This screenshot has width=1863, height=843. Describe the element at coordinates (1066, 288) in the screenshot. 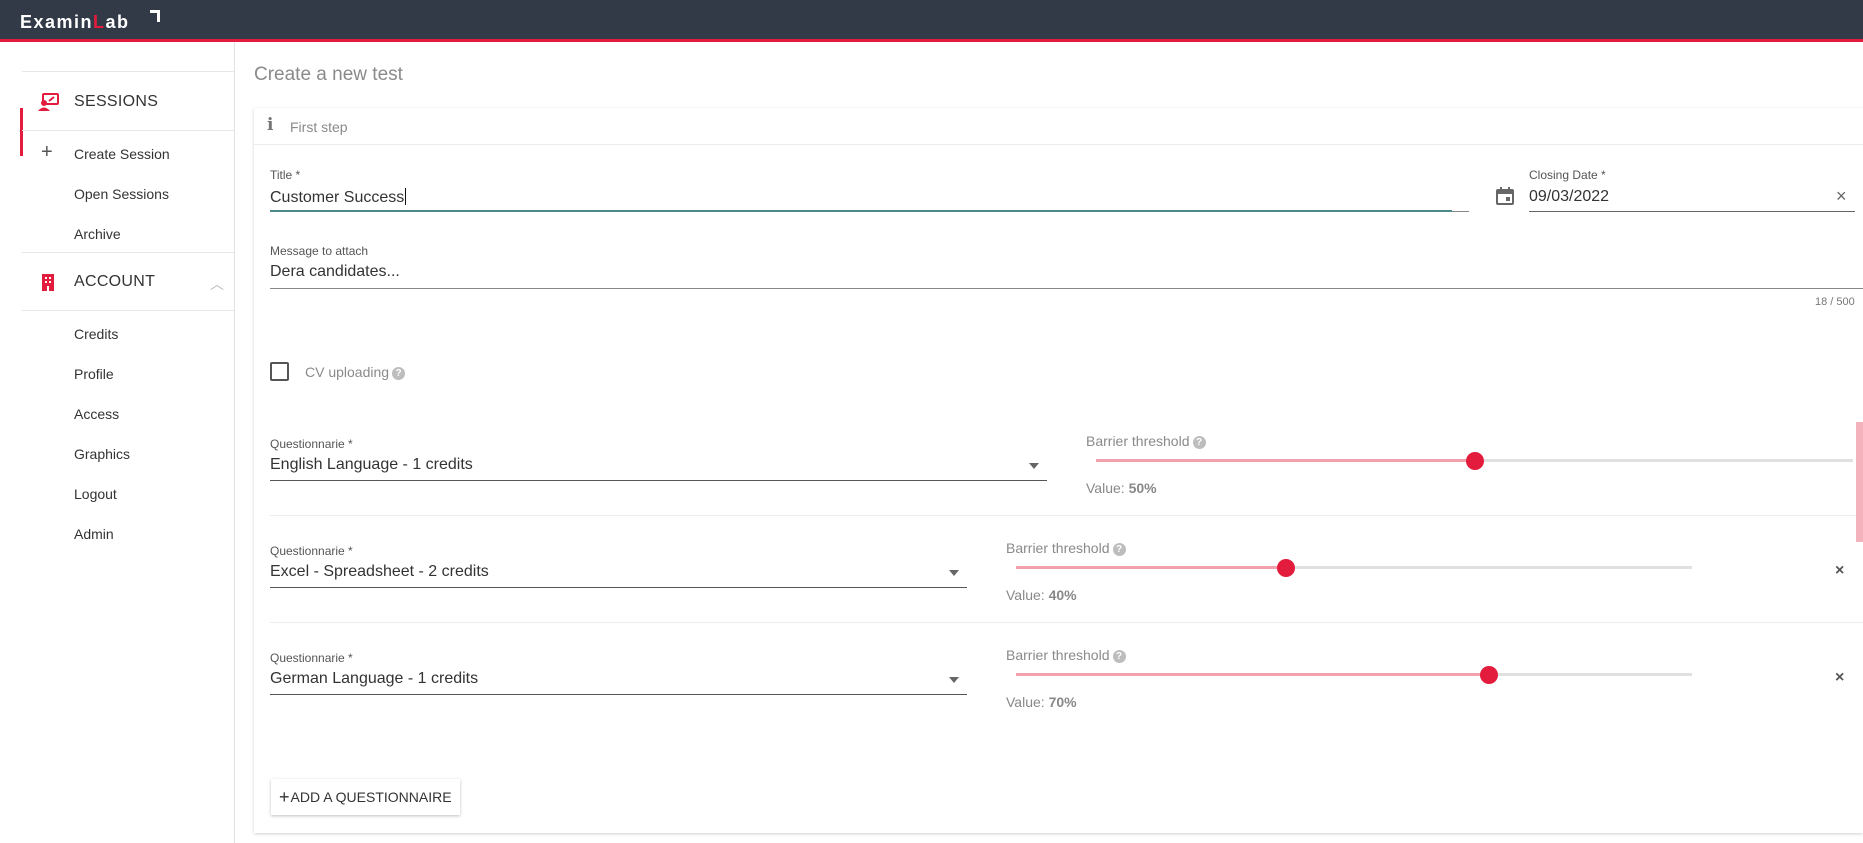

I see `message-underline` at that location.